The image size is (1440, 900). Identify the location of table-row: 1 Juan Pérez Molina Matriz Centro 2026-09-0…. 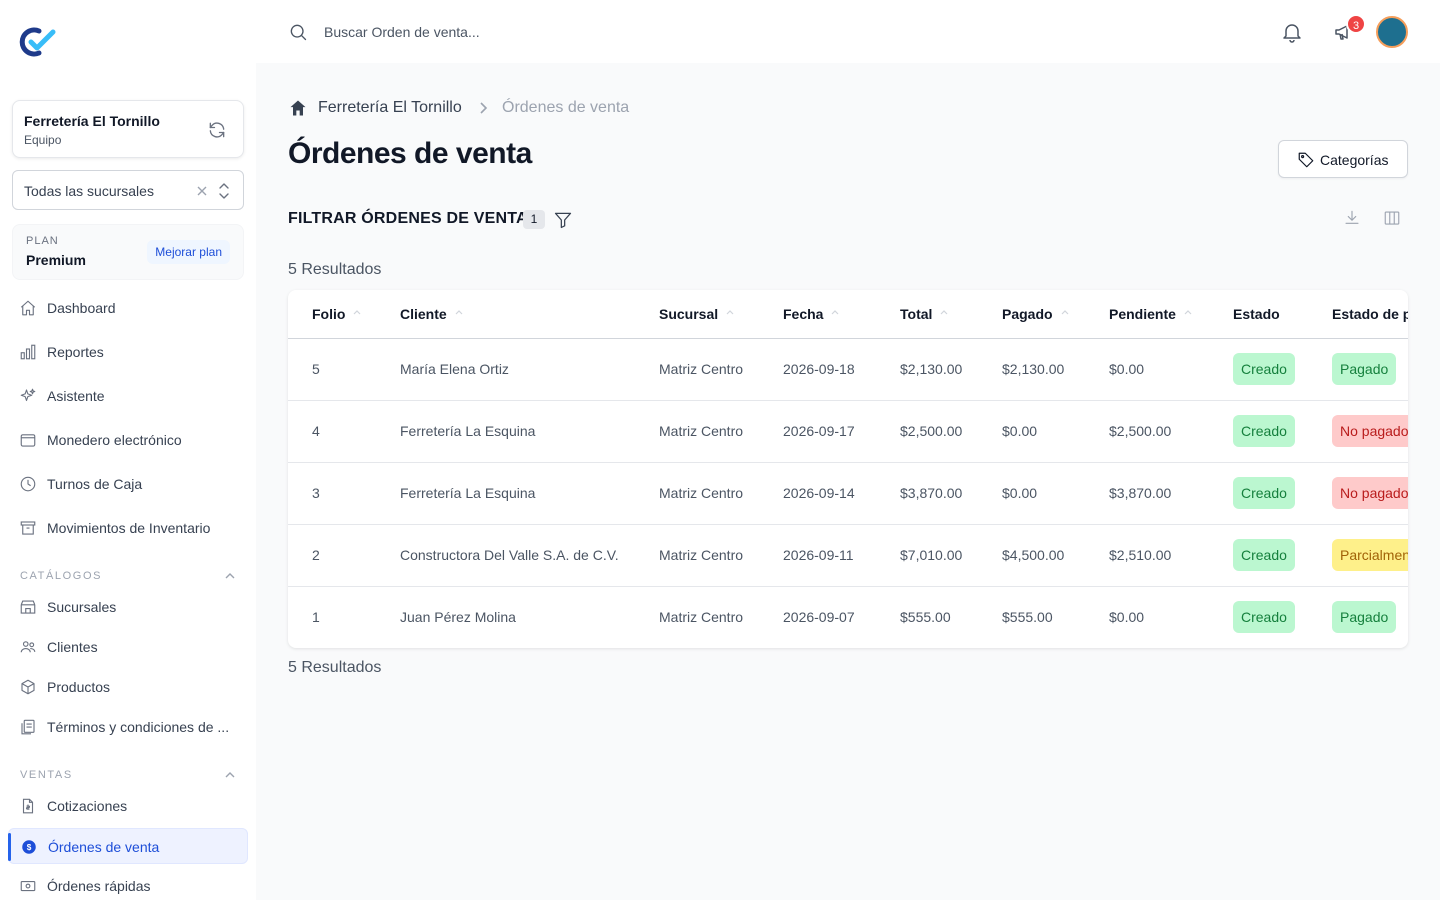
(848, 617).